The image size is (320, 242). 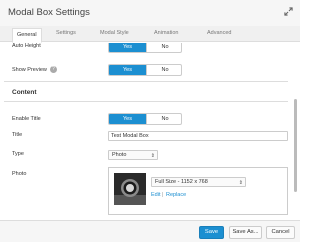 What do you see at coordinates (133, 155) in the screenshot?
I see `type-select: Photo ⇕` at bounding box center [133, 155].